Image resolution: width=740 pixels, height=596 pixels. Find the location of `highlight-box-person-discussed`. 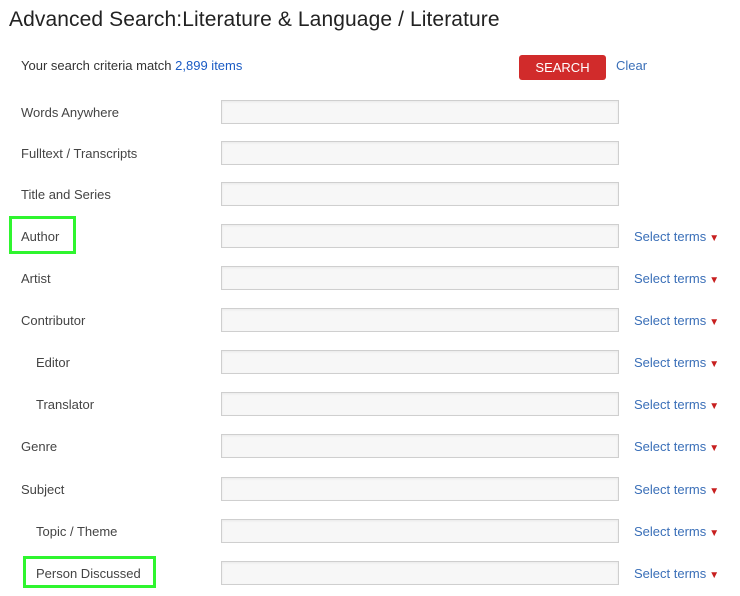

highlight-box-person-discussed is located at coordinates (89, 572).